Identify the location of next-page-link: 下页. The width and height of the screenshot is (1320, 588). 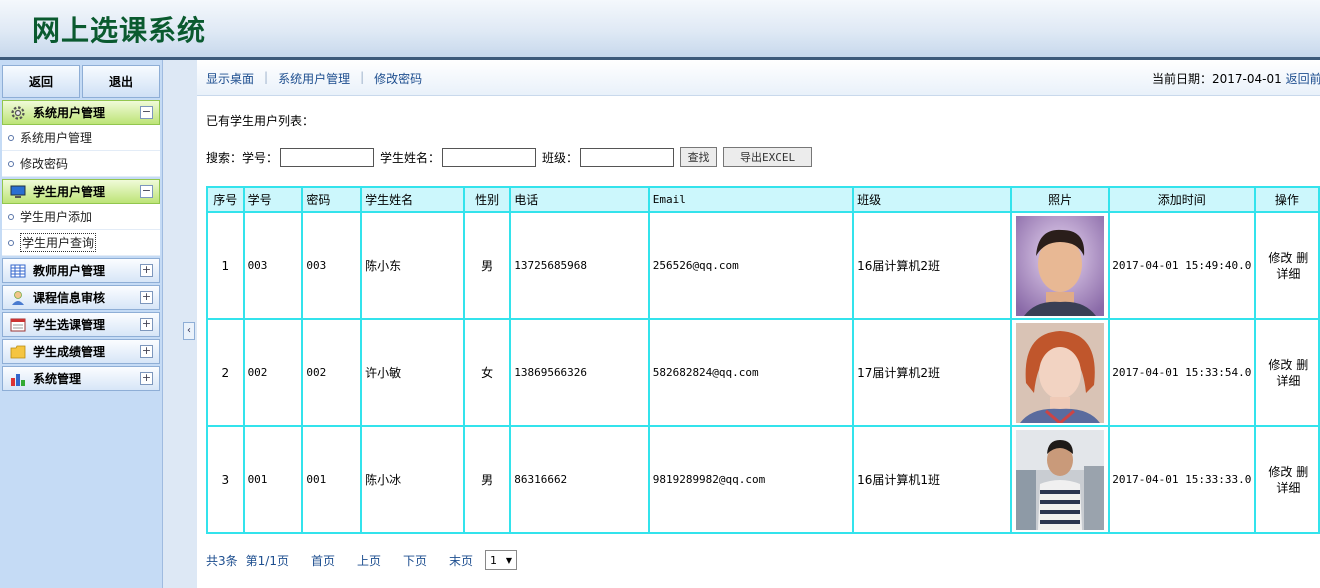
(415, 560).